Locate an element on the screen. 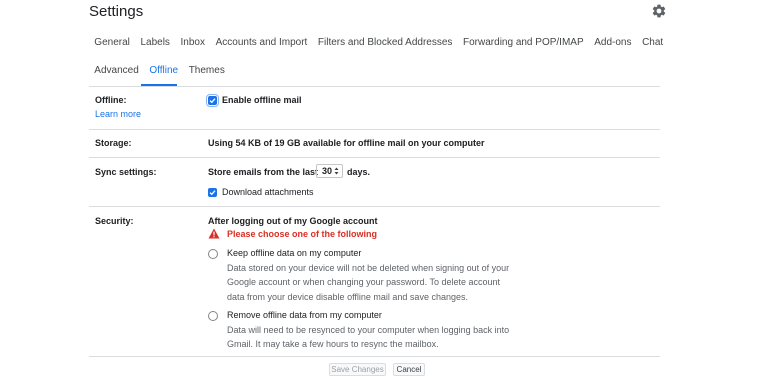 Image resolution: width=768 pixels, height=384 pixels. remove-offline-data-label: Remove offline data from my computer is located at coordinates (304, 315).